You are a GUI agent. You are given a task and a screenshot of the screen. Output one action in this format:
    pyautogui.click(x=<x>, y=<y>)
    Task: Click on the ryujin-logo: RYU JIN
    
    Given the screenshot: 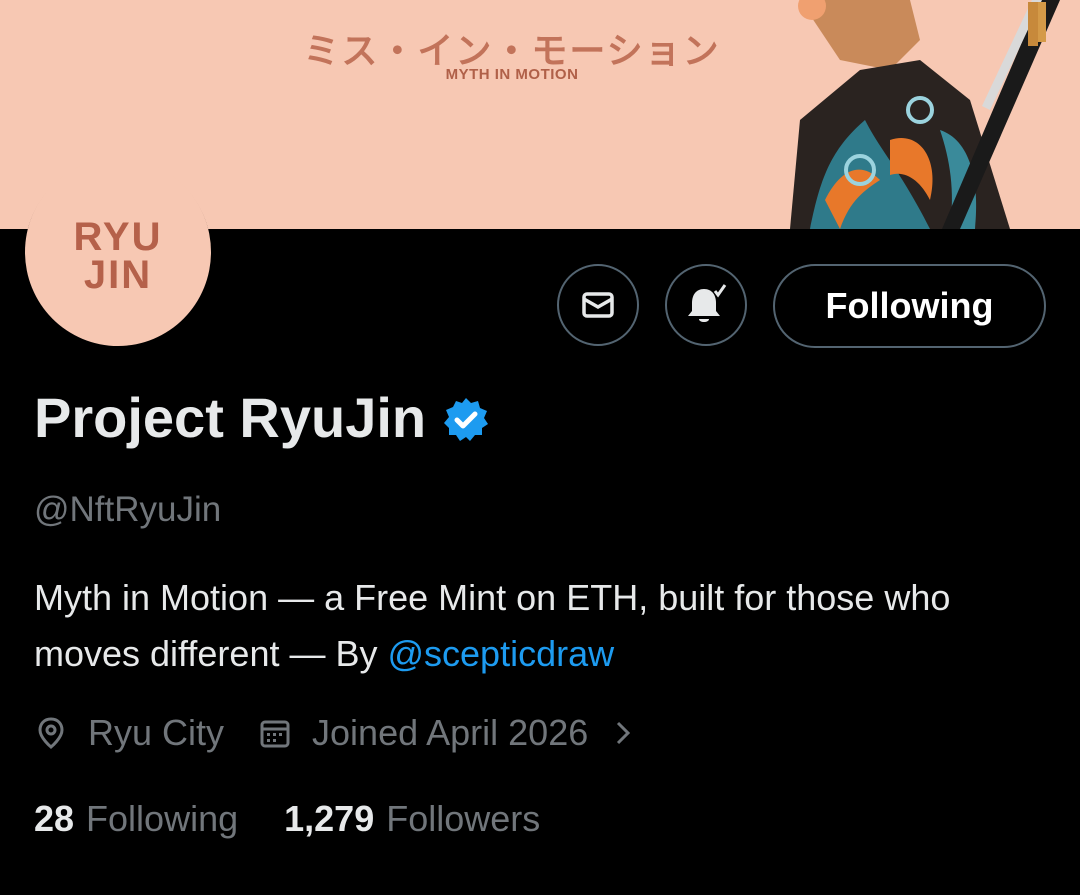 What is the action you would take?
    pyautogui.click(x=117, y=253)
    